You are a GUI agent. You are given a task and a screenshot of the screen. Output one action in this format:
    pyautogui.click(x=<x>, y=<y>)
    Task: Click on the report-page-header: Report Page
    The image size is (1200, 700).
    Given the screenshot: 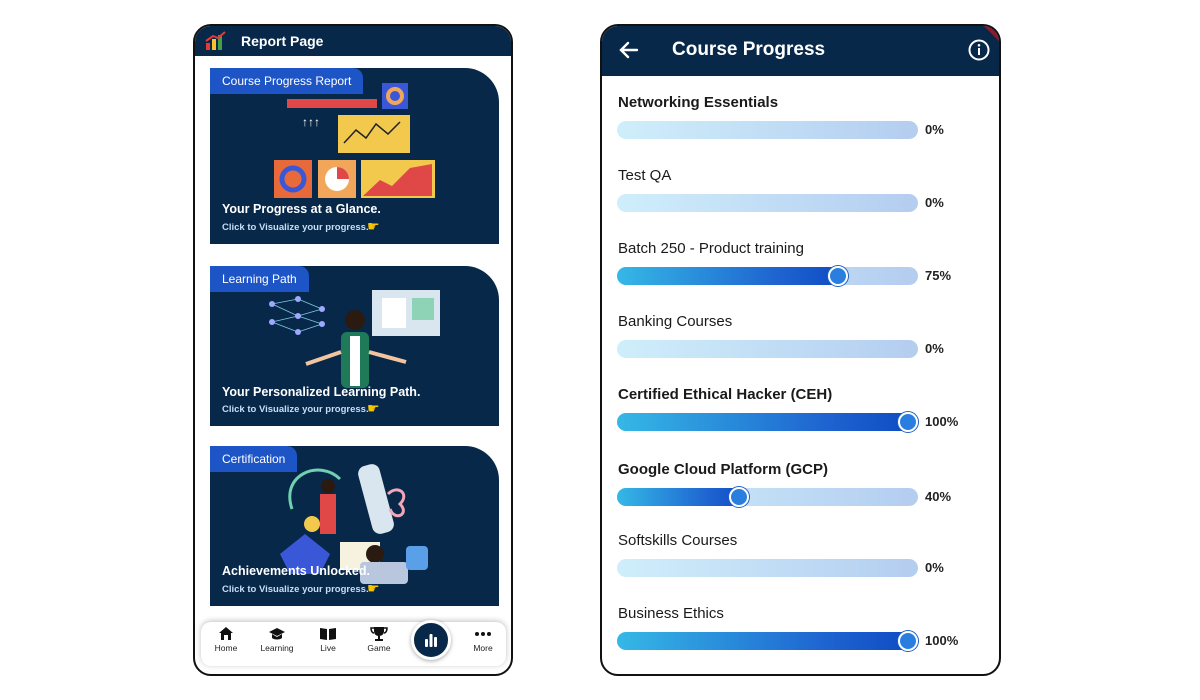 What is the action you would take?
    pyautogui.click(x=353, y=41)
    